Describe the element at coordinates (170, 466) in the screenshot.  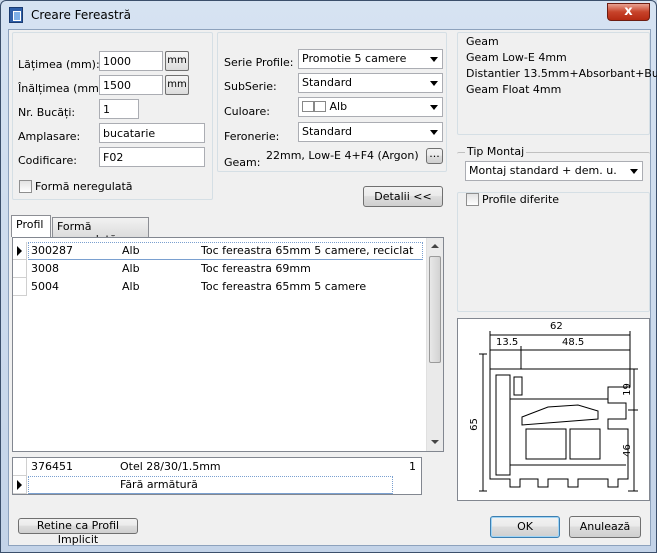
I see `reinforcement-description: Otel 28/30/1.5mm` at that location.